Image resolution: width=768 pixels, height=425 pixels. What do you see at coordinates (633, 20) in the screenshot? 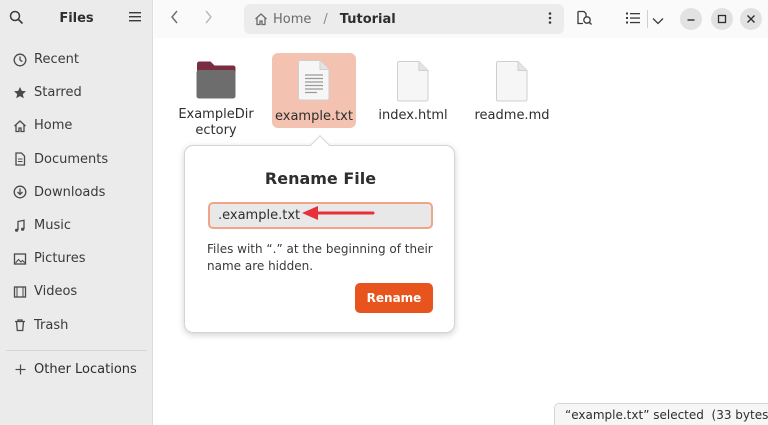
I see `list-view-icon` at bounding box center [633, 20].